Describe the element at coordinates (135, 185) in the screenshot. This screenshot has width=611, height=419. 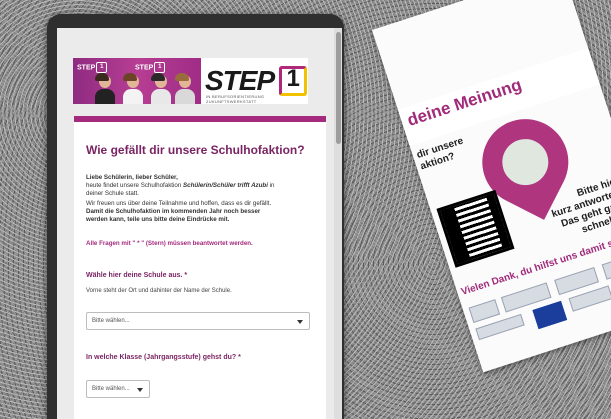
I see `intro-pre: heute findet unsere Schulhofaktion` at that location.